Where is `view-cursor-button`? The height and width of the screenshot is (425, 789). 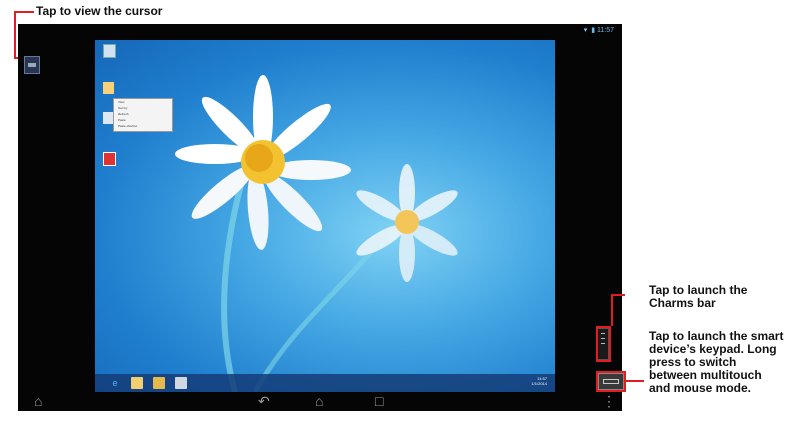
view-cursor-button is located at coordinates (32, 65).